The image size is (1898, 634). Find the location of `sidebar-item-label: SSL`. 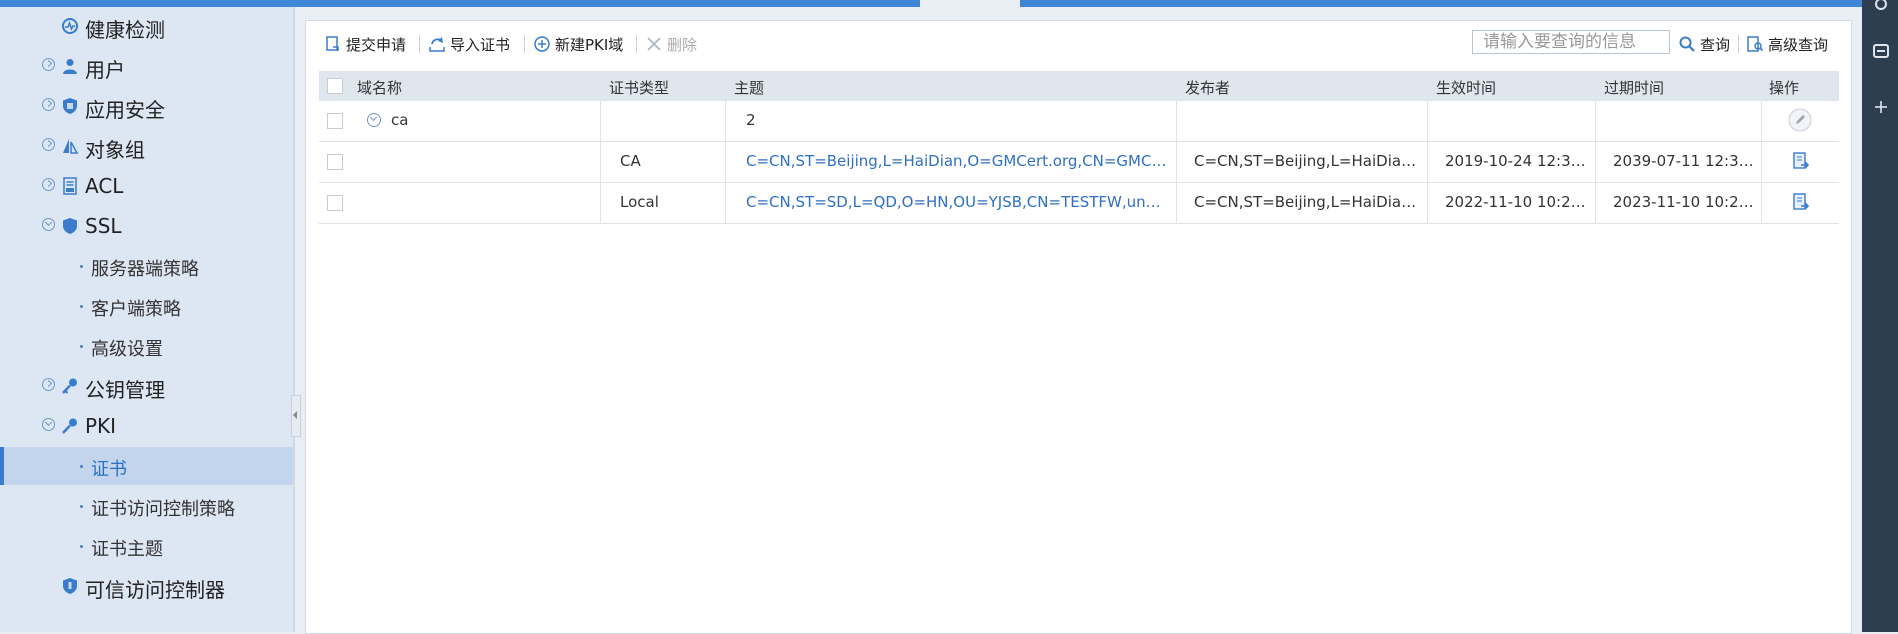

sidebar-item-label: SSL is located at coordinates (103, 226).